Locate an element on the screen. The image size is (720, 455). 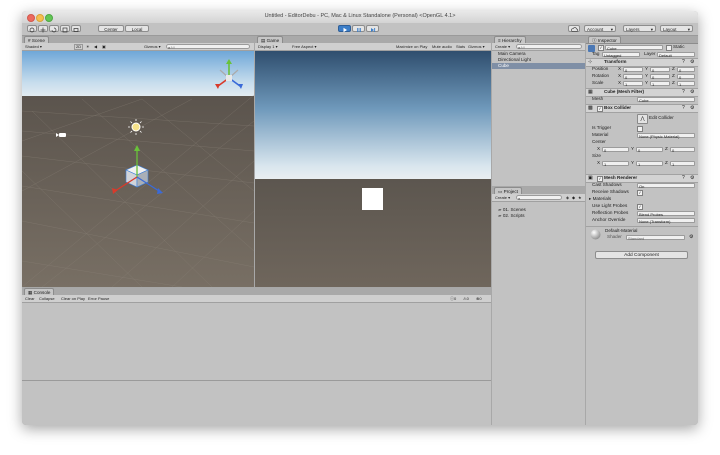
hierarchy-item: Cube is located at coordinates (503, 66).